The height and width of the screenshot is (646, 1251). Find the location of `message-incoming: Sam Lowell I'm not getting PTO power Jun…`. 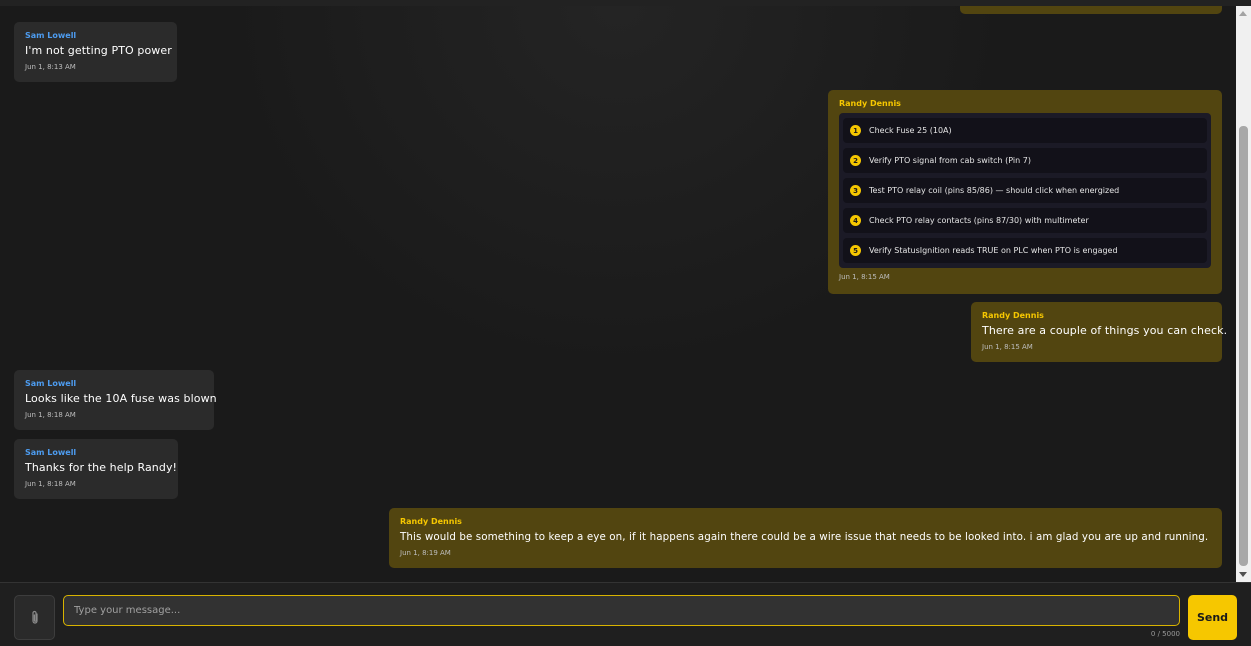

message-incoming: Sam Lowell I'm not getting PTO power Jun… is located at coordinates (95, 52).